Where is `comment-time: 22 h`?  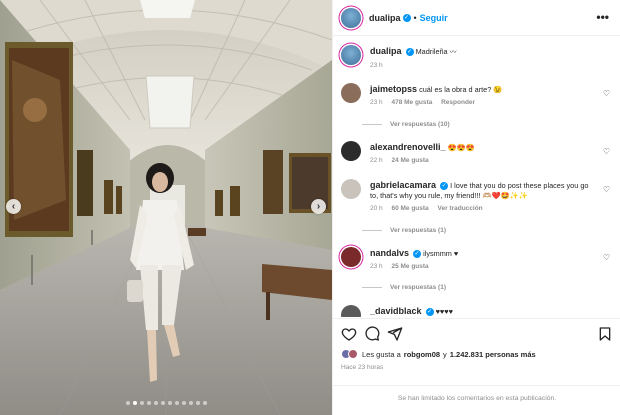
comment-time: 22 h is located at coordinates (376, 160).